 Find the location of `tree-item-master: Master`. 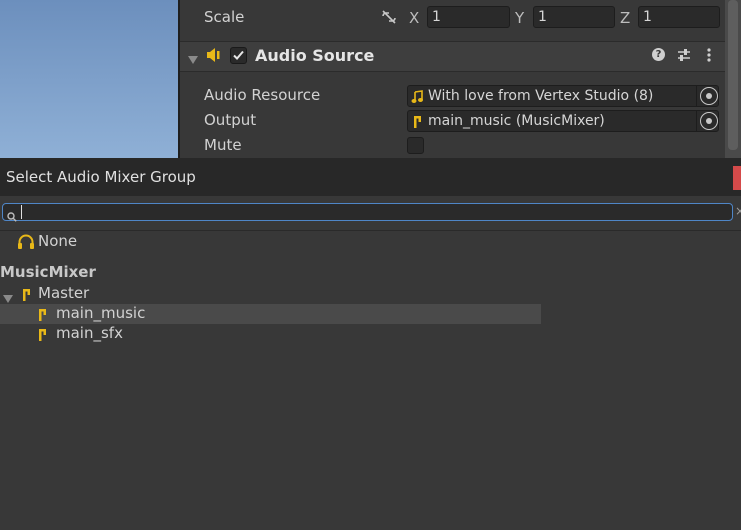

tree-item-master: Master is located at coordinates (63, 293).